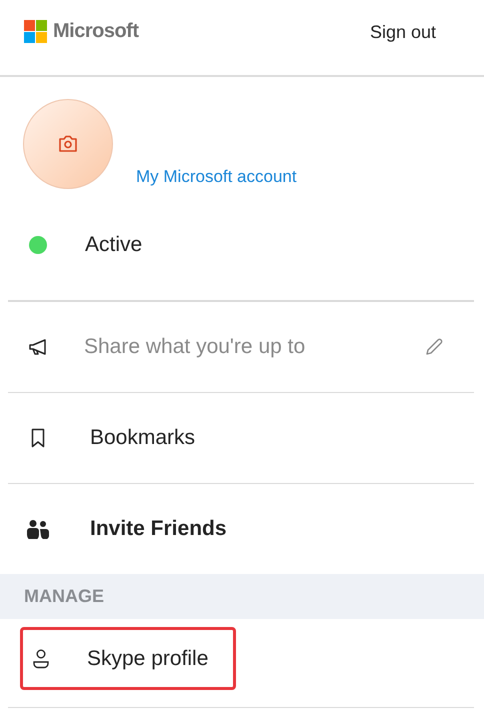  Describe the element at coordinates (38, 529) in the screenshot. I see `people-icon` at that location.